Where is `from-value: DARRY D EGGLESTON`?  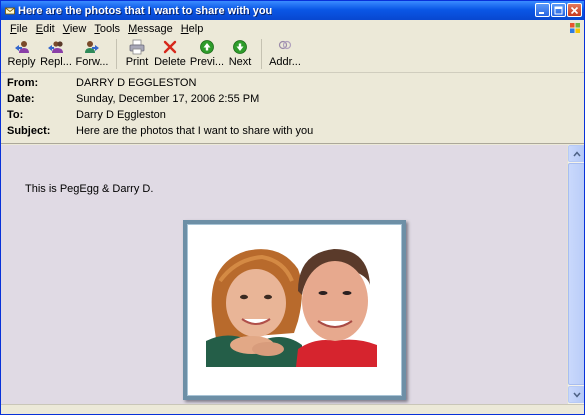
from-value: DARRY D EGGLESTON is located at coordinates (126, 83).